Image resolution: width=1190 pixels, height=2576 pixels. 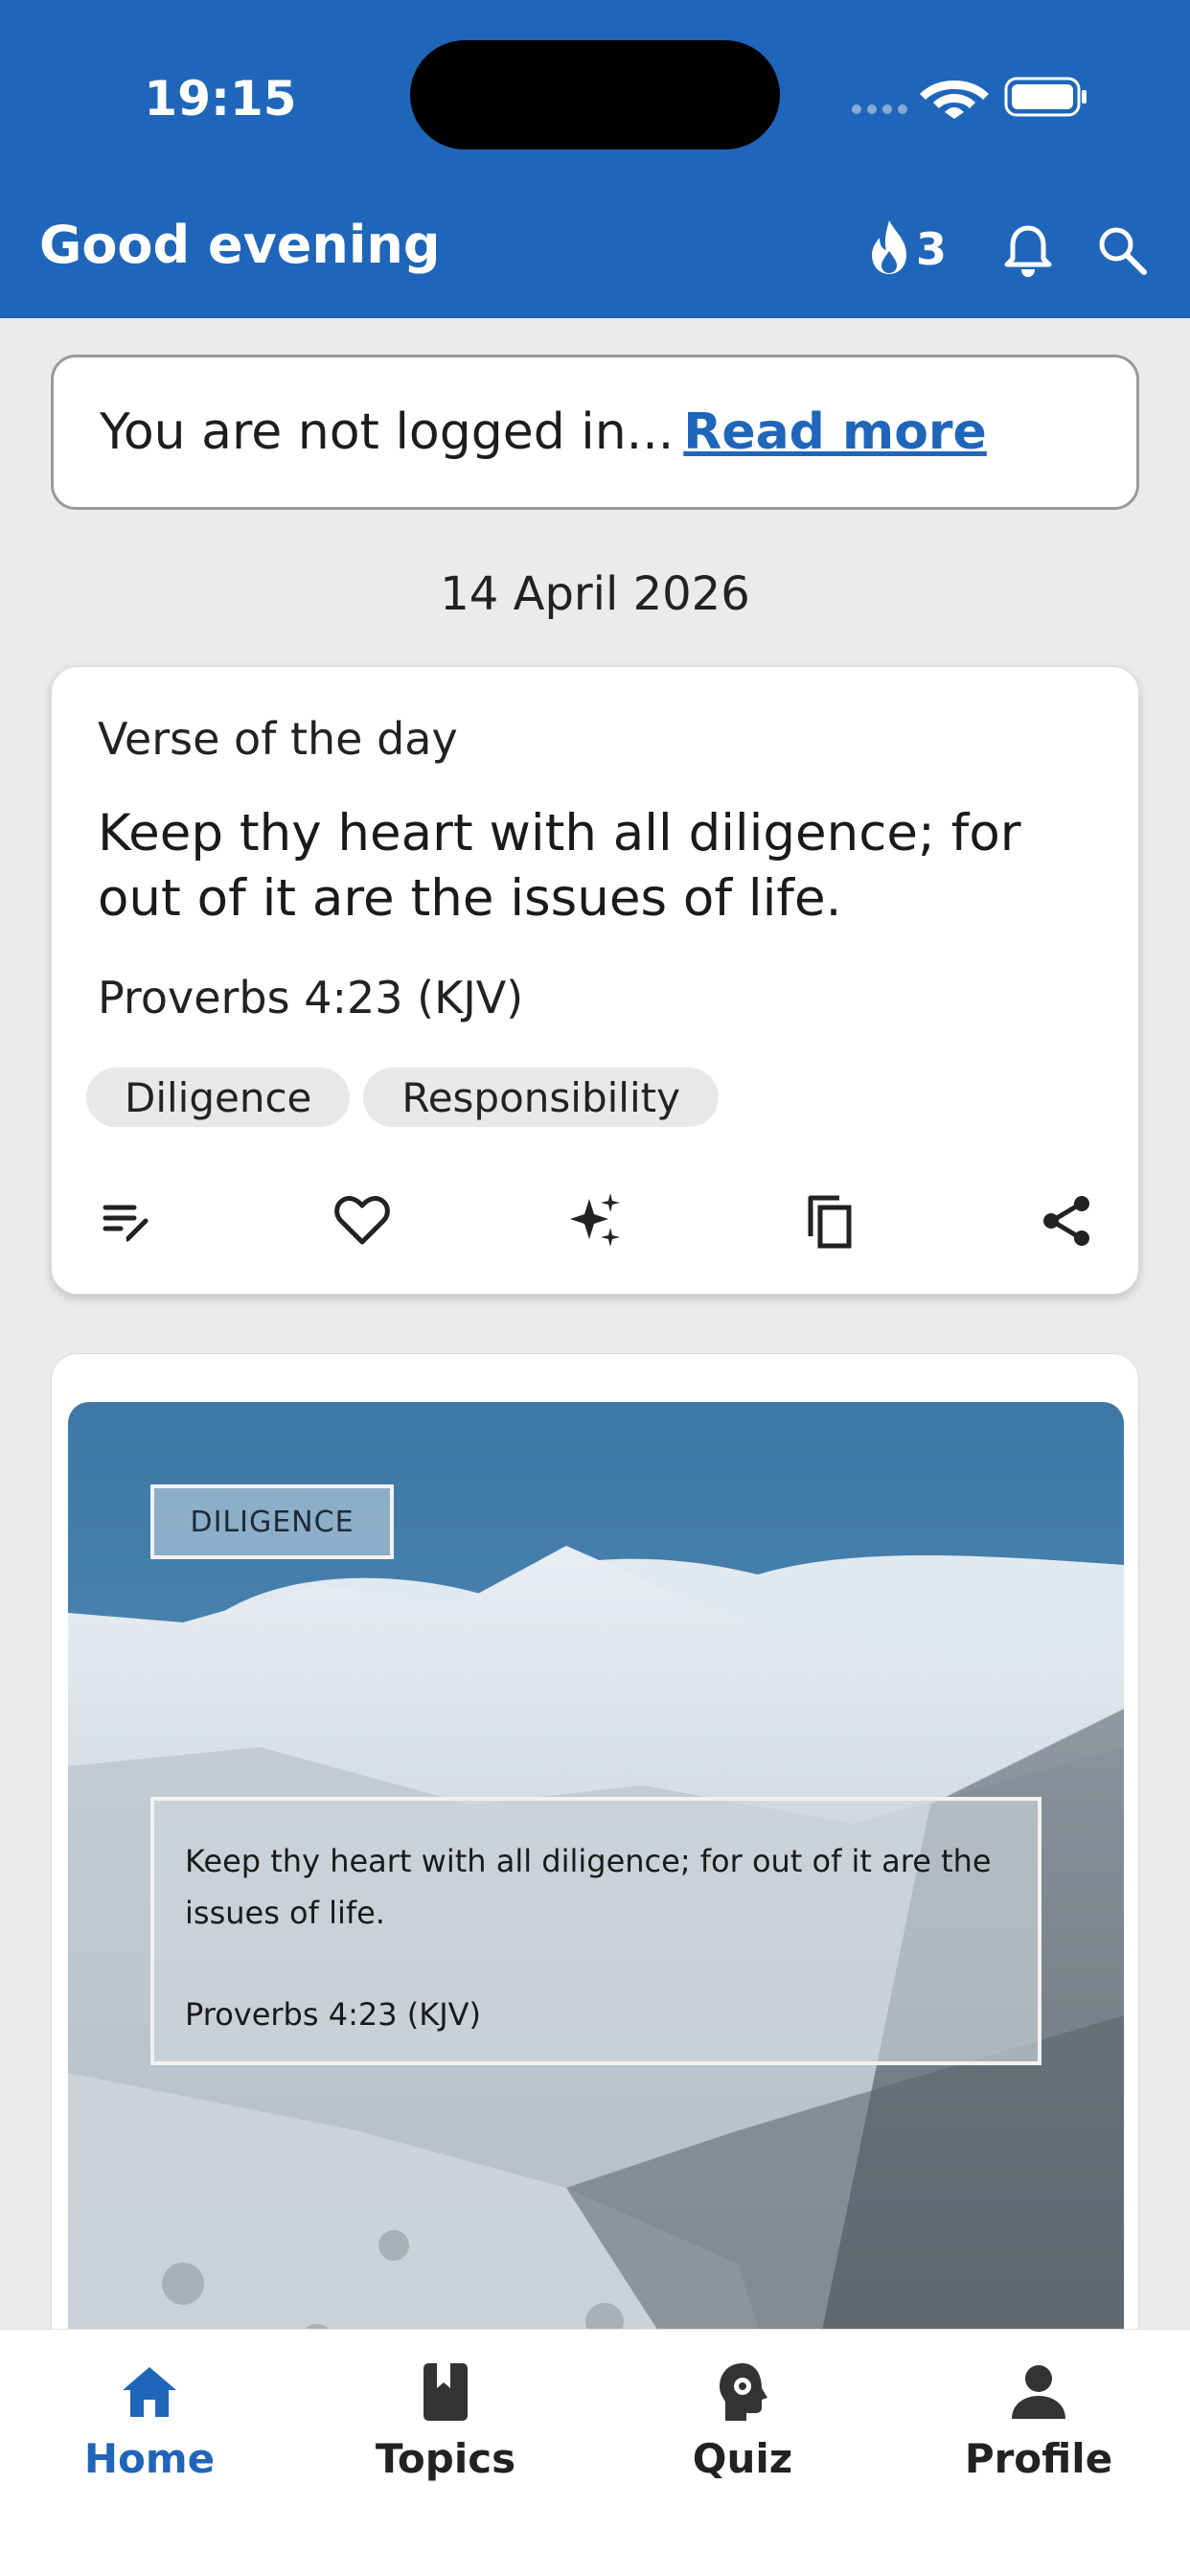 I want to click on dynamic-island, so click(x=595, y=95).